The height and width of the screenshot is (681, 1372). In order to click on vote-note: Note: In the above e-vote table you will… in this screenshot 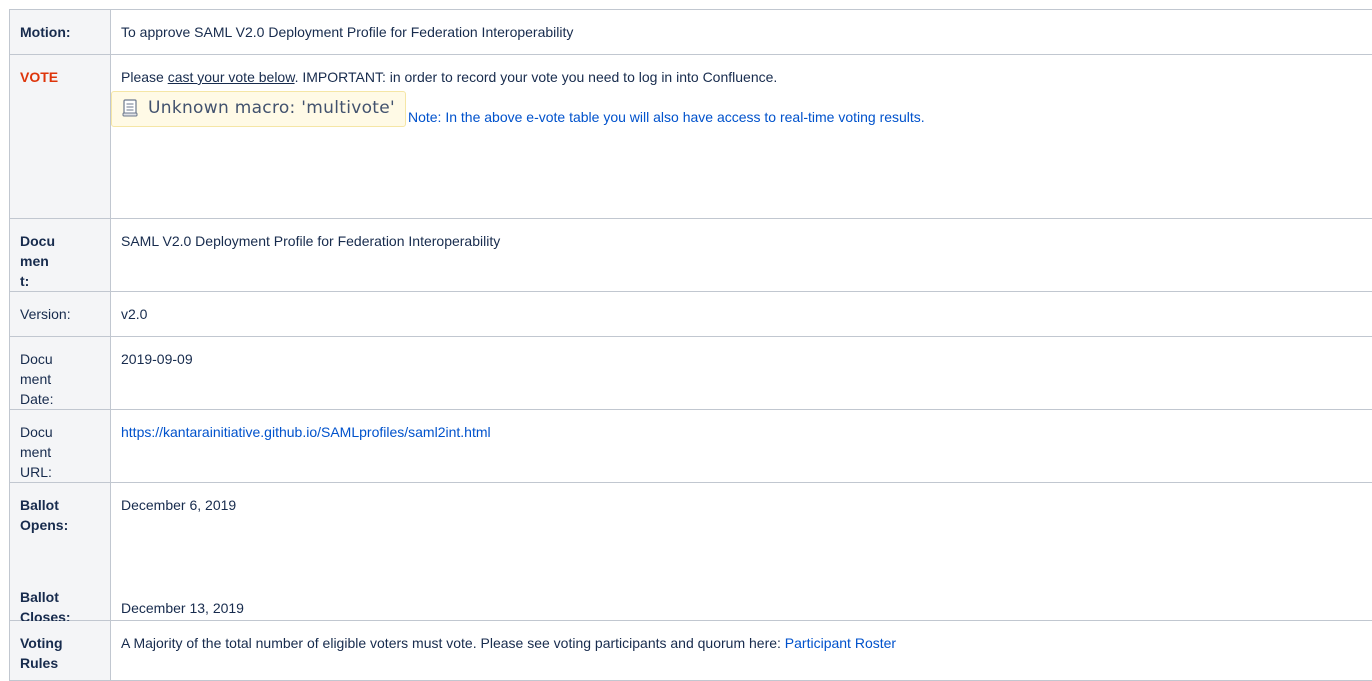, I will do `click(666, 117)`.